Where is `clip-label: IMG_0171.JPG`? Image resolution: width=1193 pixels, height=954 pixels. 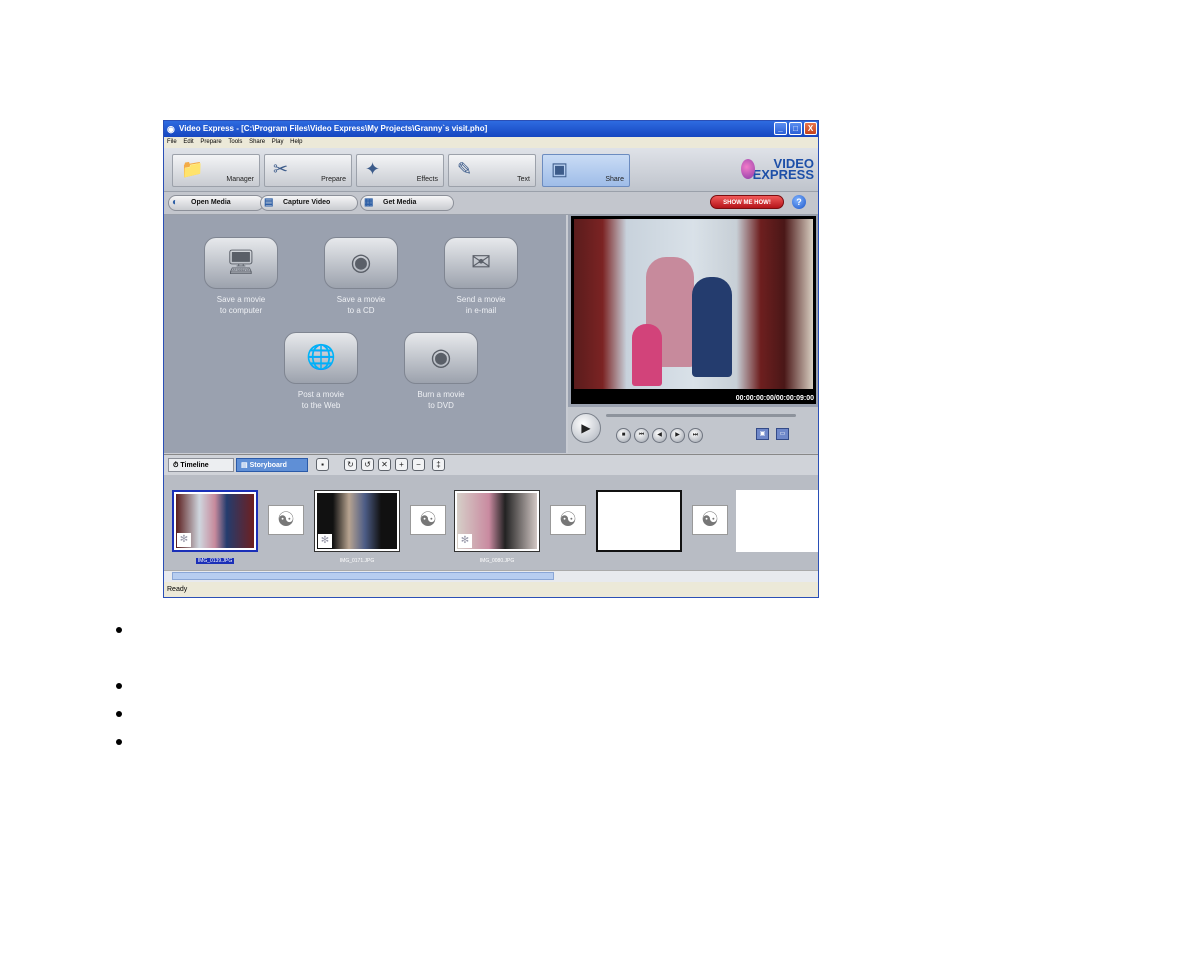
clip-label: IMG_0171.JPG is located at coordinates (357, 561).